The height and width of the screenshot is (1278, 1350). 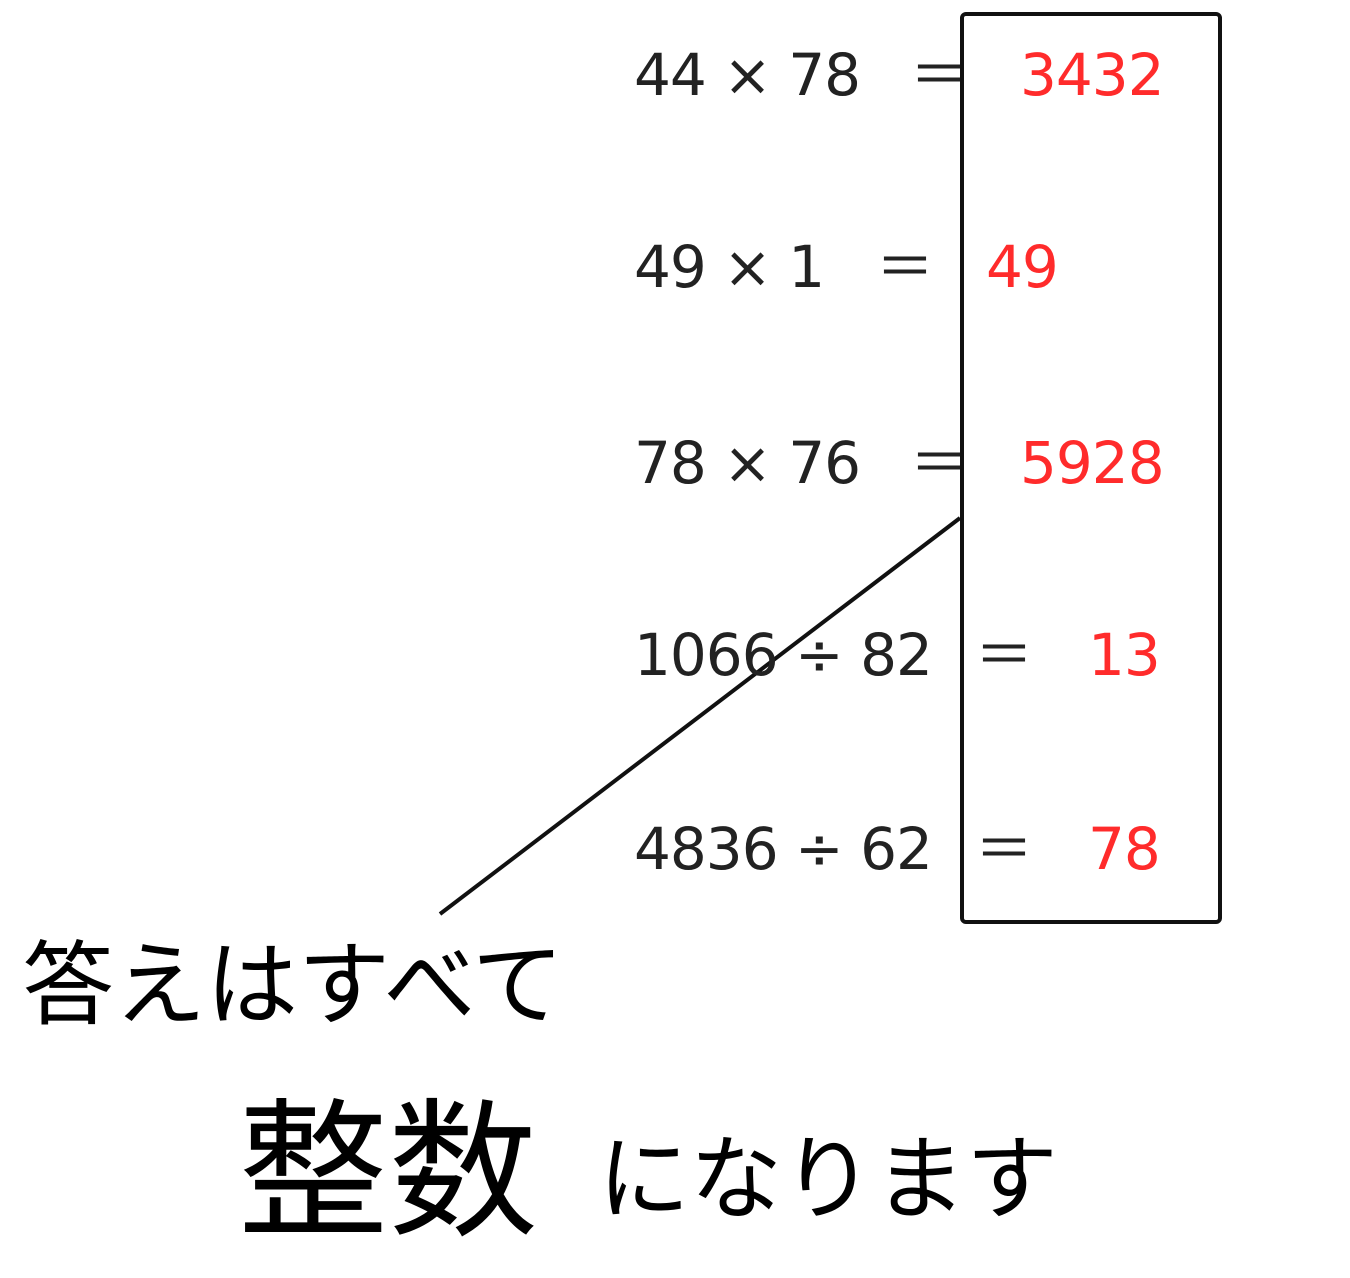 What do you see at coordinates (1092, 463) in the screenshot?
I see `equation-3-answer: 5928` at bounding box center [1092, 463].